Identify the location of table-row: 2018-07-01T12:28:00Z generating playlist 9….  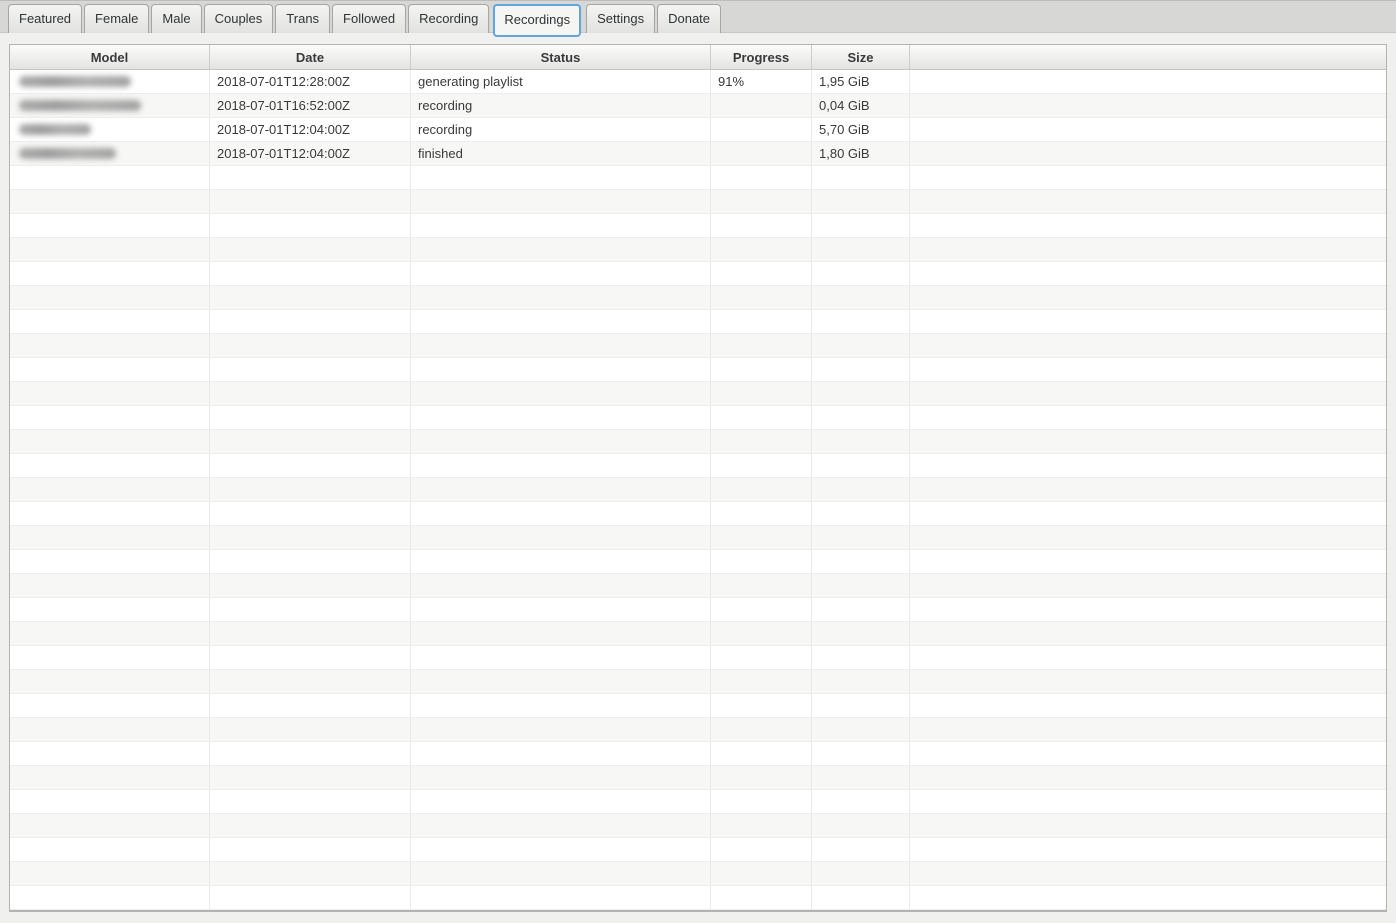
(698, 82).